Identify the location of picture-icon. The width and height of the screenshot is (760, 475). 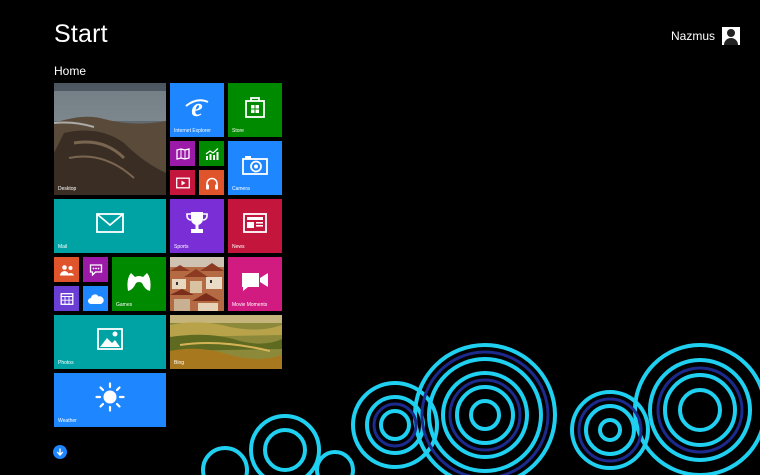
(110, 338).